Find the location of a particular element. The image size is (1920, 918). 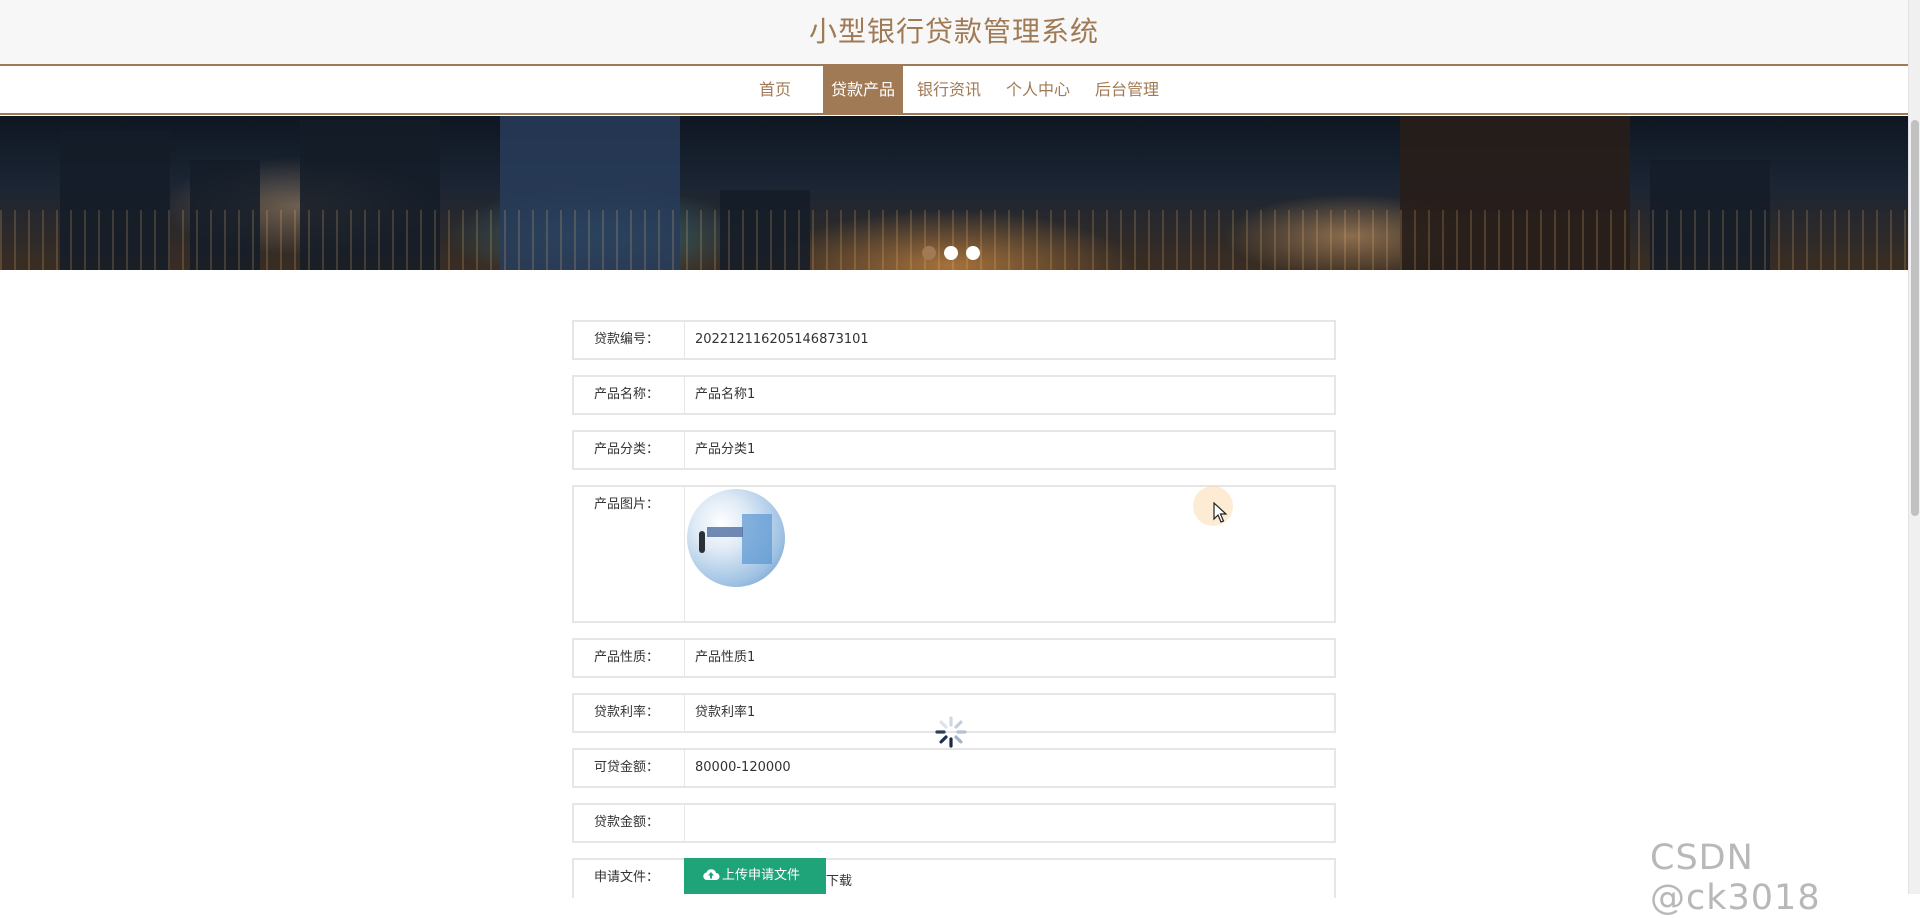

nav-item-admin: 后台管理 is located at coordinates (1127, 89).